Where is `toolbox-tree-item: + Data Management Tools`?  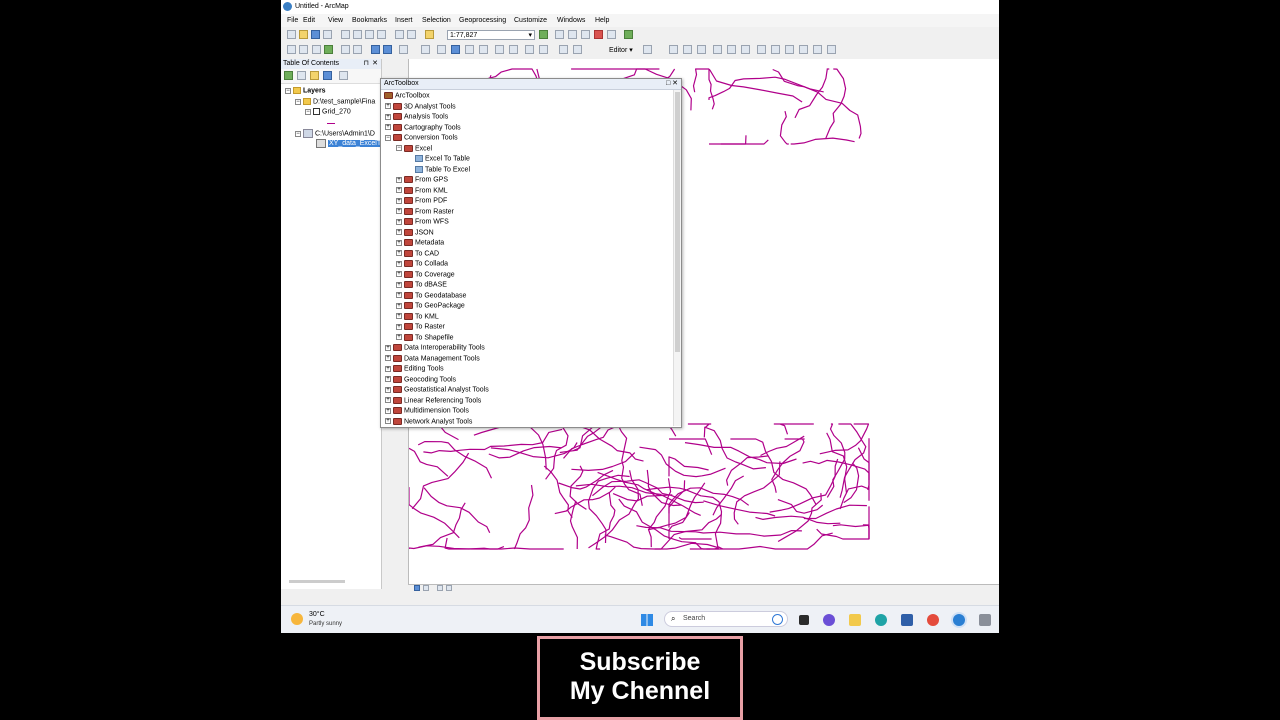
toolbox-tree-item: + Data Management Tools is located at coordinates (432, 358).